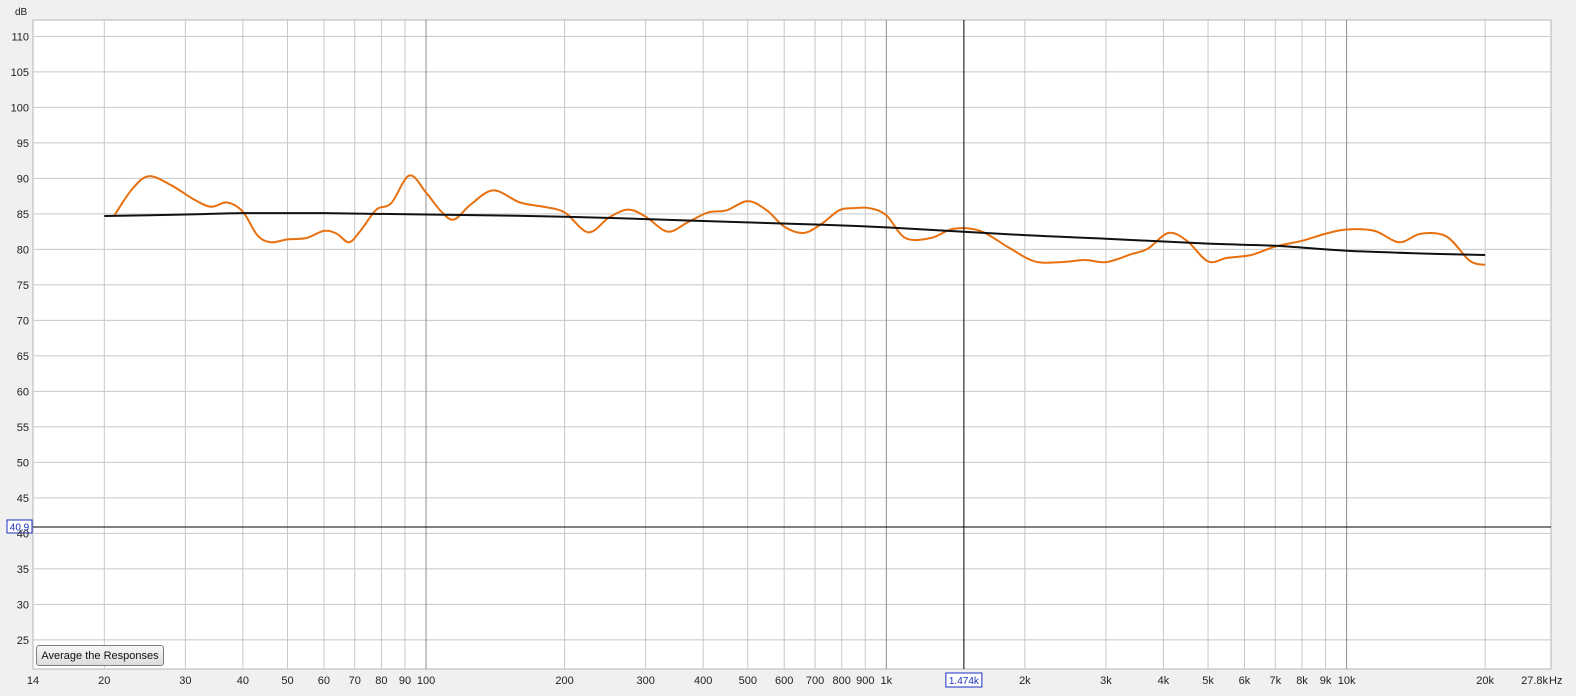  Describe the element at coordinates (23, 144) in the screenshot. I see `y-tick-label: 95` at that location.